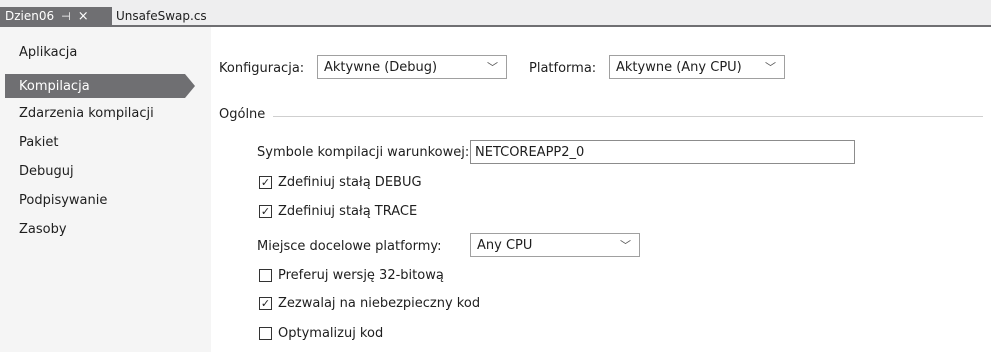 The image size is (991, 352). Describe the element at coordinates (363, 152) in the screenshot. I see `conditional-symbols-label: Symbole kompilacji warunkowej:` at that location.